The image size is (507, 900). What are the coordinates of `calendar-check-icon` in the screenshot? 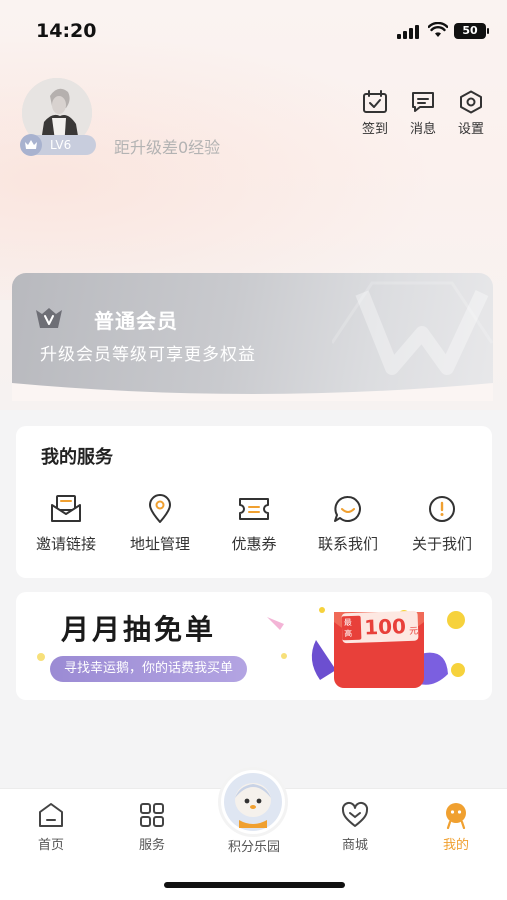 It's located at (375, 101).